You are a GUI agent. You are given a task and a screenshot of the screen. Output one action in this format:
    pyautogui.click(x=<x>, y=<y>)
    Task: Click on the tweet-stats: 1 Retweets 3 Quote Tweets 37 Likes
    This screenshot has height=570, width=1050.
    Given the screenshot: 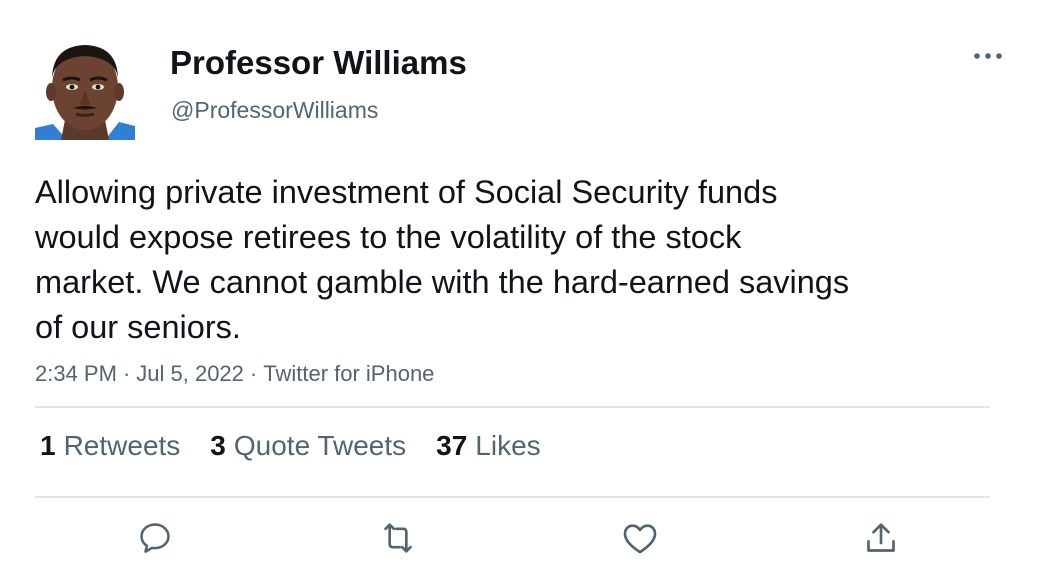 What is the action you would take?
    pyautogui.click(x=290, y=446)
    